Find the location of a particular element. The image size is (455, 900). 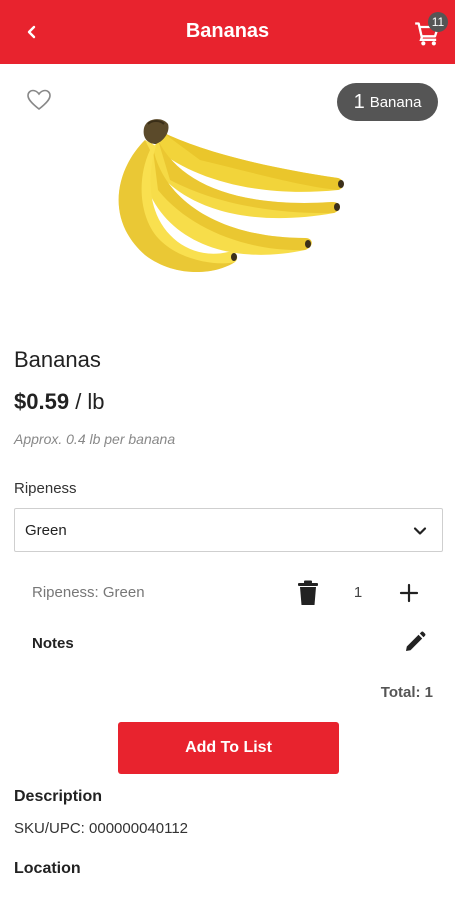

pencil-icon is located at coordinates (416, 641).